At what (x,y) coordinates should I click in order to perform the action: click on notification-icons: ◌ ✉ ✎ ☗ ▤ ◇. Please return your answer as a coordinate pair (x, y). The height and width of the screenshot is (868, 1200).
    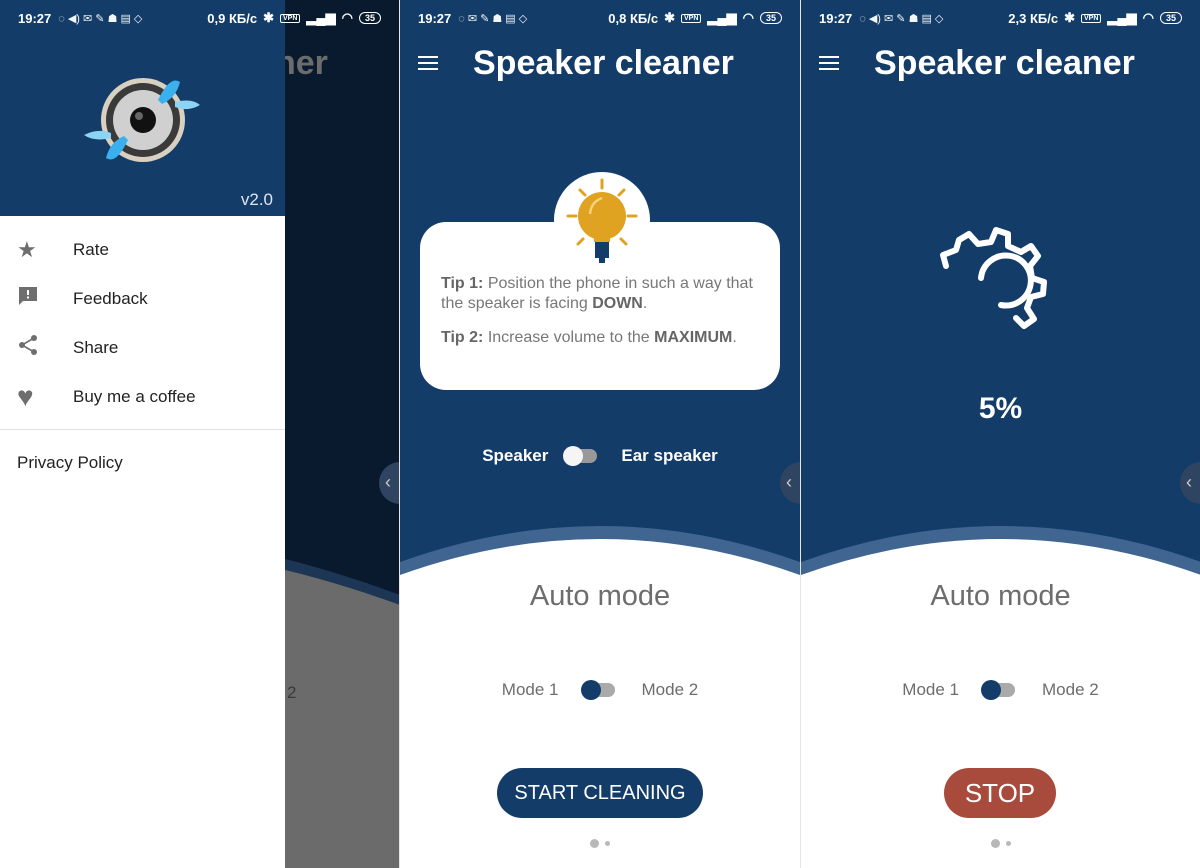
    Looking at the image, I should click on (493, 18).